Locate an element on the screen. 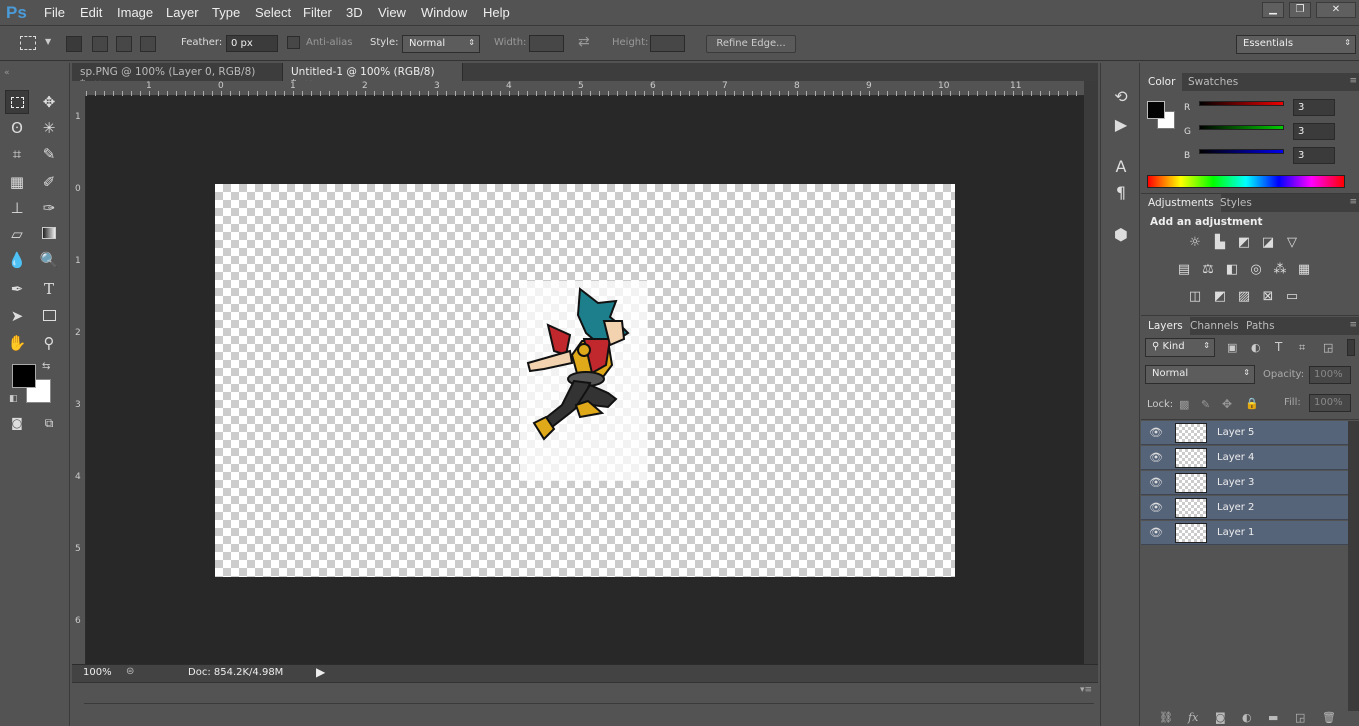 Image resolution: width=1359 pixels, height=726 pixels. dodge-tool-icon: 🔍 is located at coordinates (49, 260).